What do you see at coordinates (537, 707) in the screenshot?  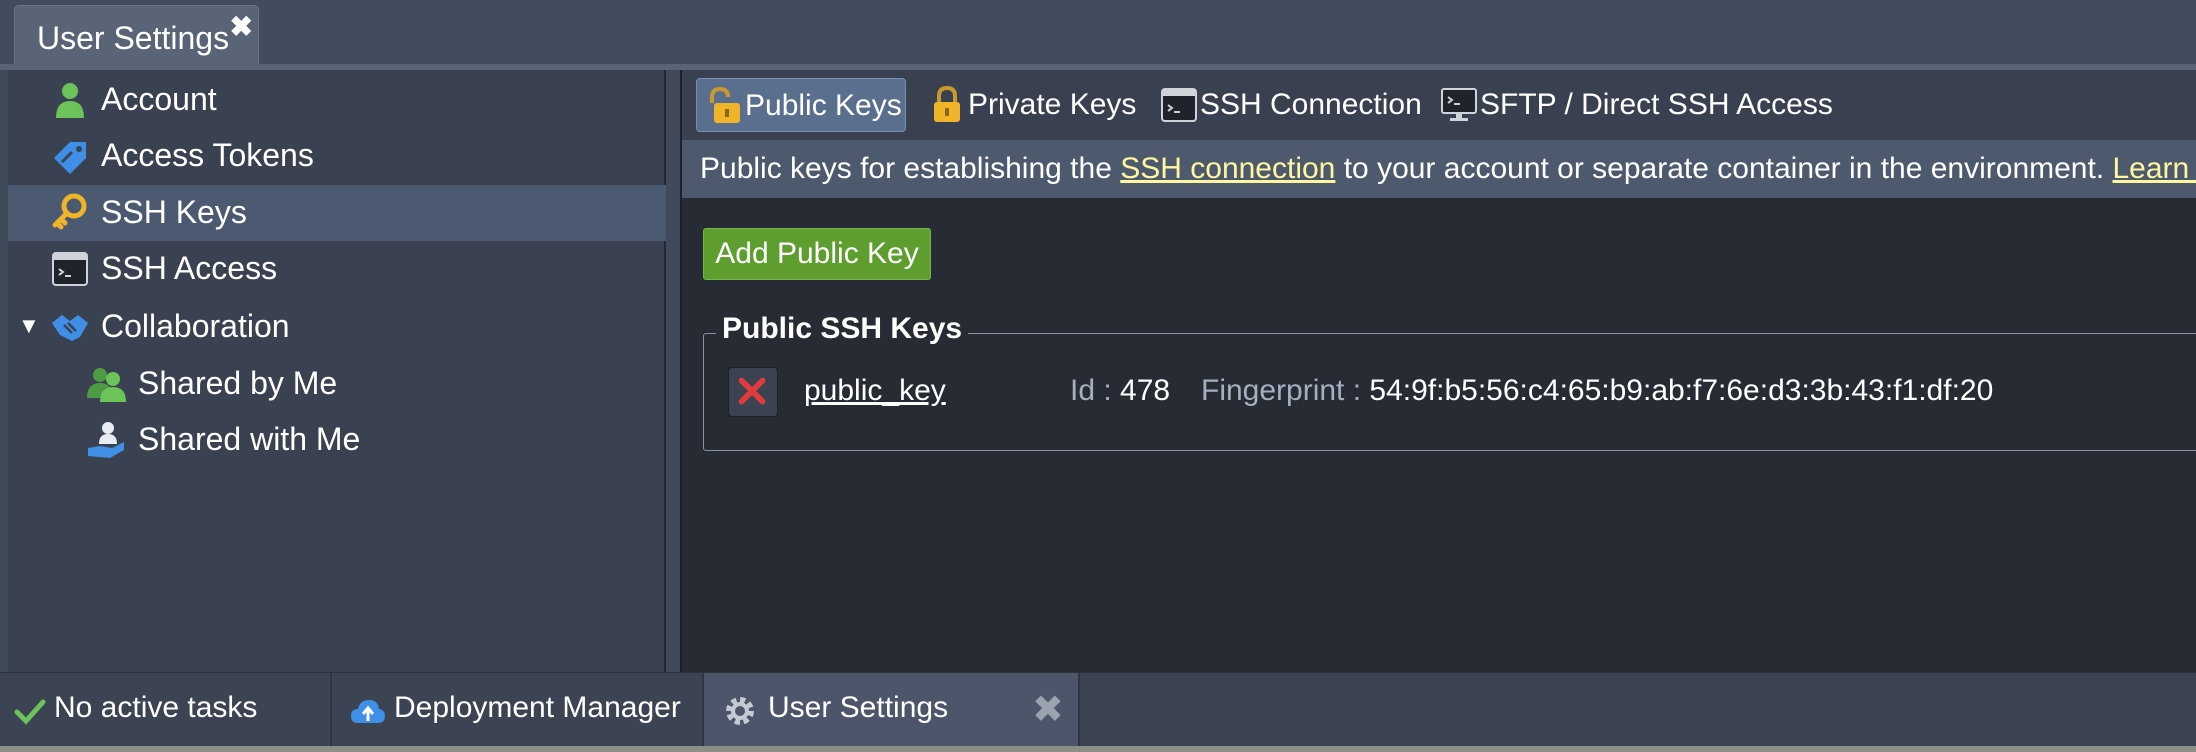 I see `task-label: Deployment Manager` at bounding box center [537, 707].